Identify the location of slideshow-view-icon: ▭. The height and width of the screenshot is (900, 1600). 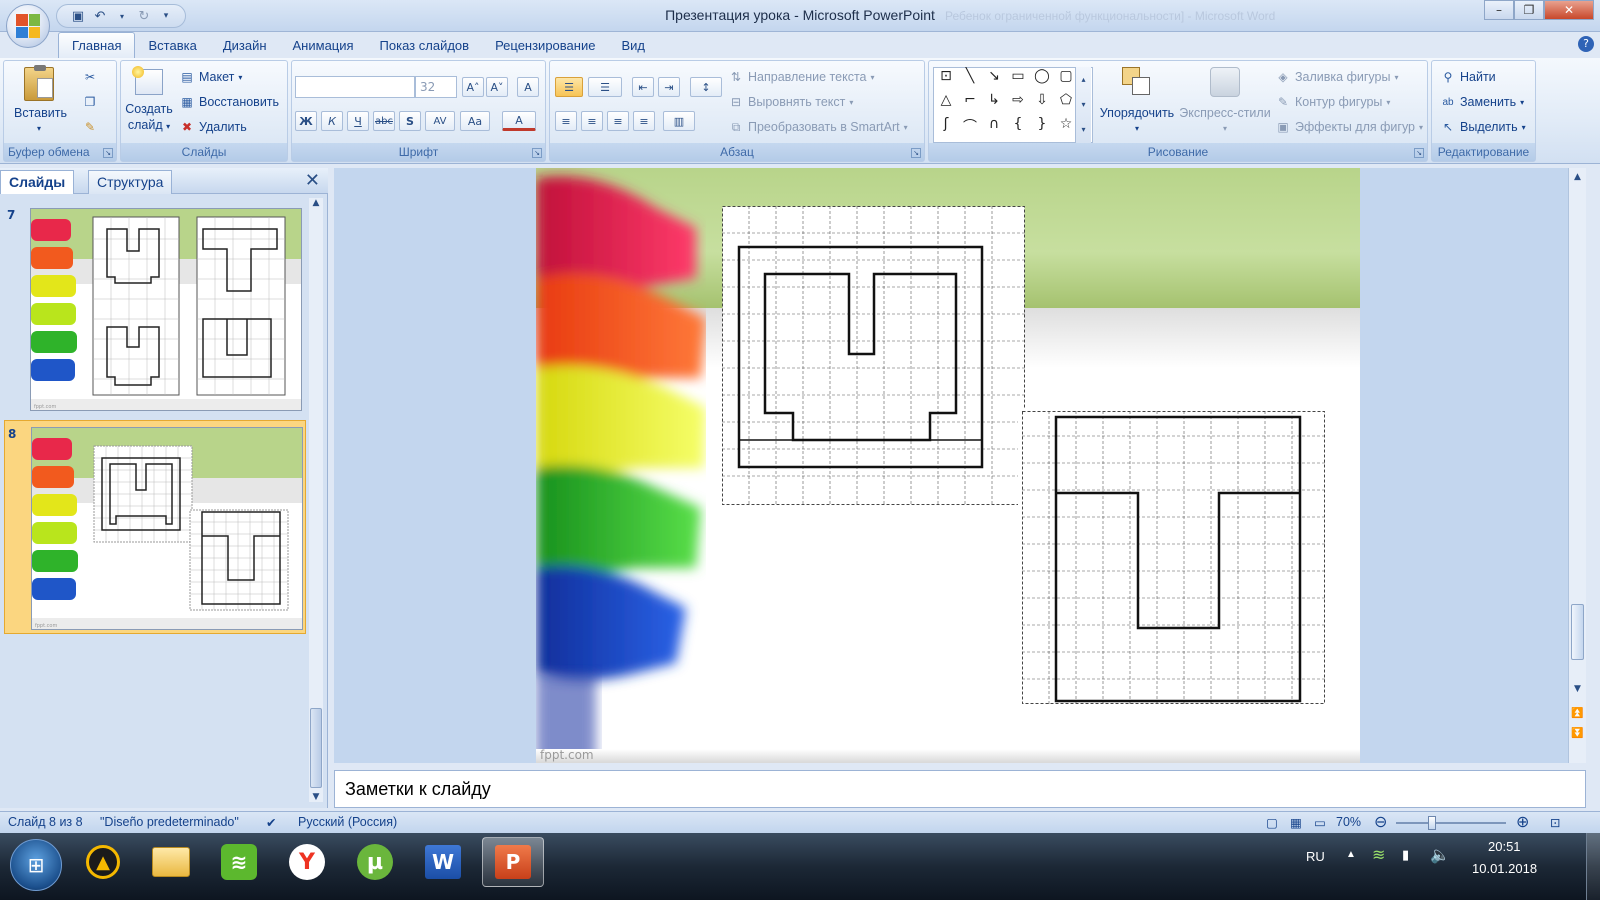
(1320, 822).